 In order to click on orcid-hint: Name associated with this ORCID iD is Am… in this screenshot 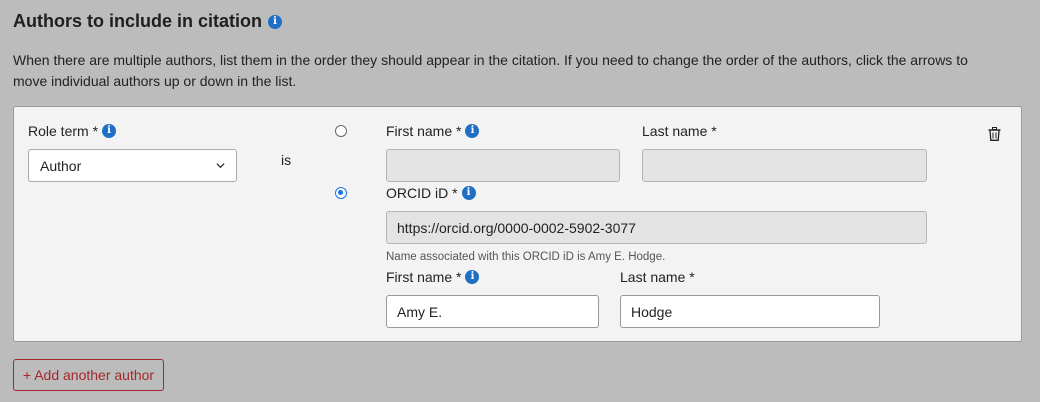, I will do `click(526, 257)`.